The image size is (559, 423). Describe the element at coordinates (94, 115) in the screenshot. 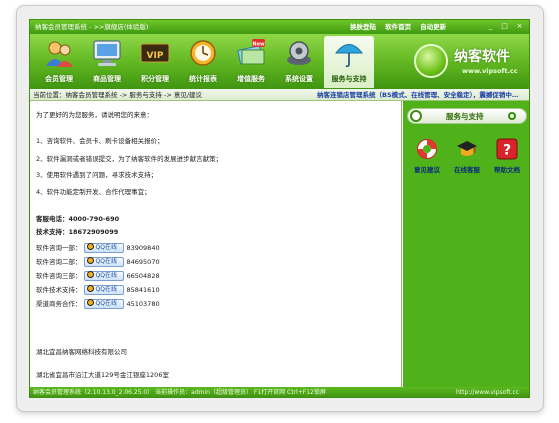

I see `intro-text: 为了更好的为您服务，请说明您的来意：` at that location.